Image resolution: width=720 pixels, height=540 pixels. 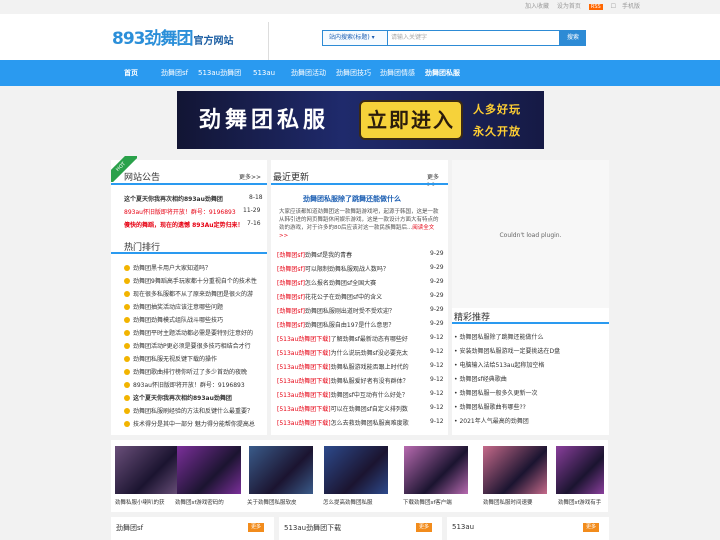 I want to click on banner-slogan: 人多好玩, so click(x=497, y=109).